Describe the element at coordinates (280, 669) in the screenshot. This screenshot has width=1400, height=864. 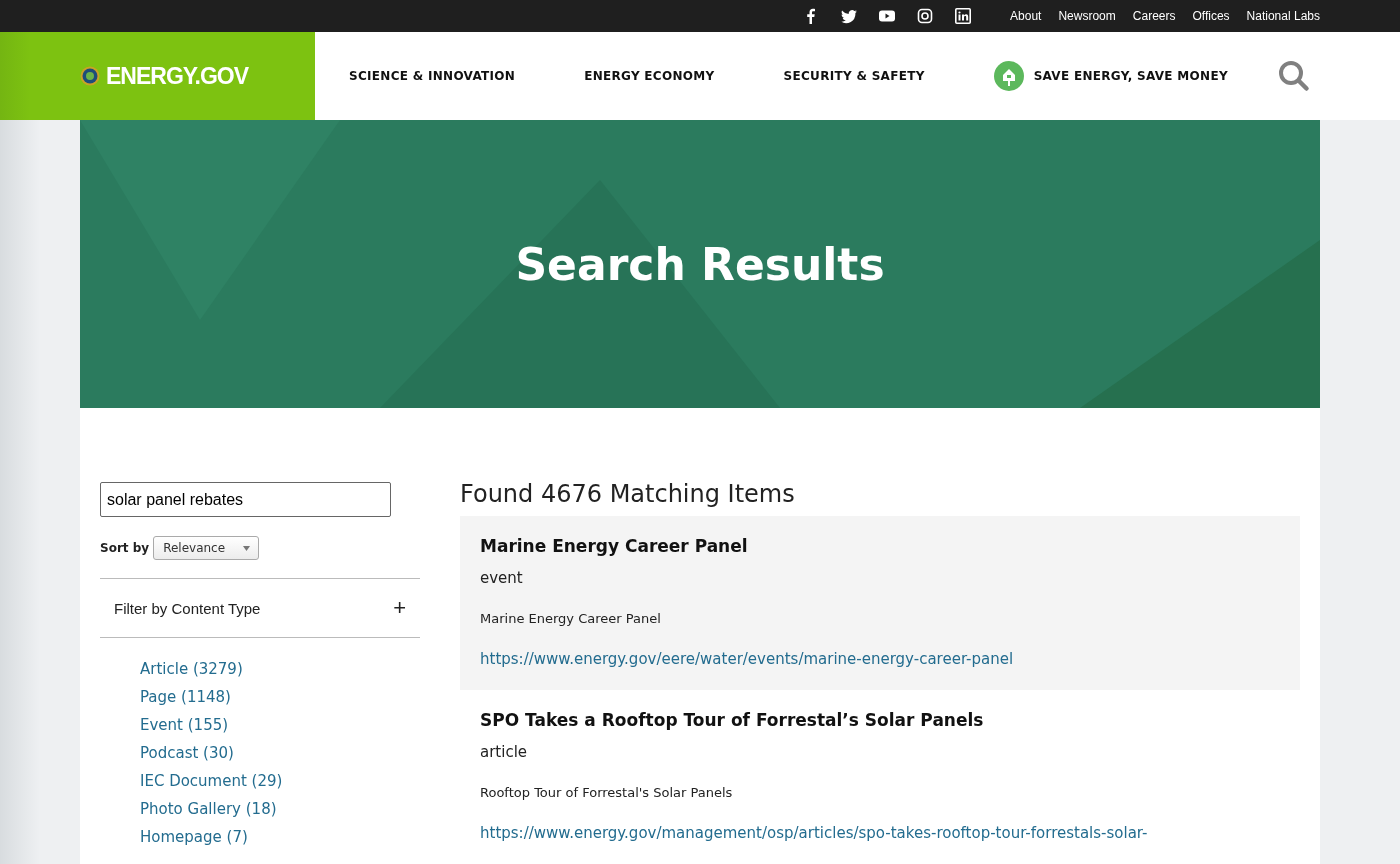
I see `filter-link: Article (3279)` at that location.